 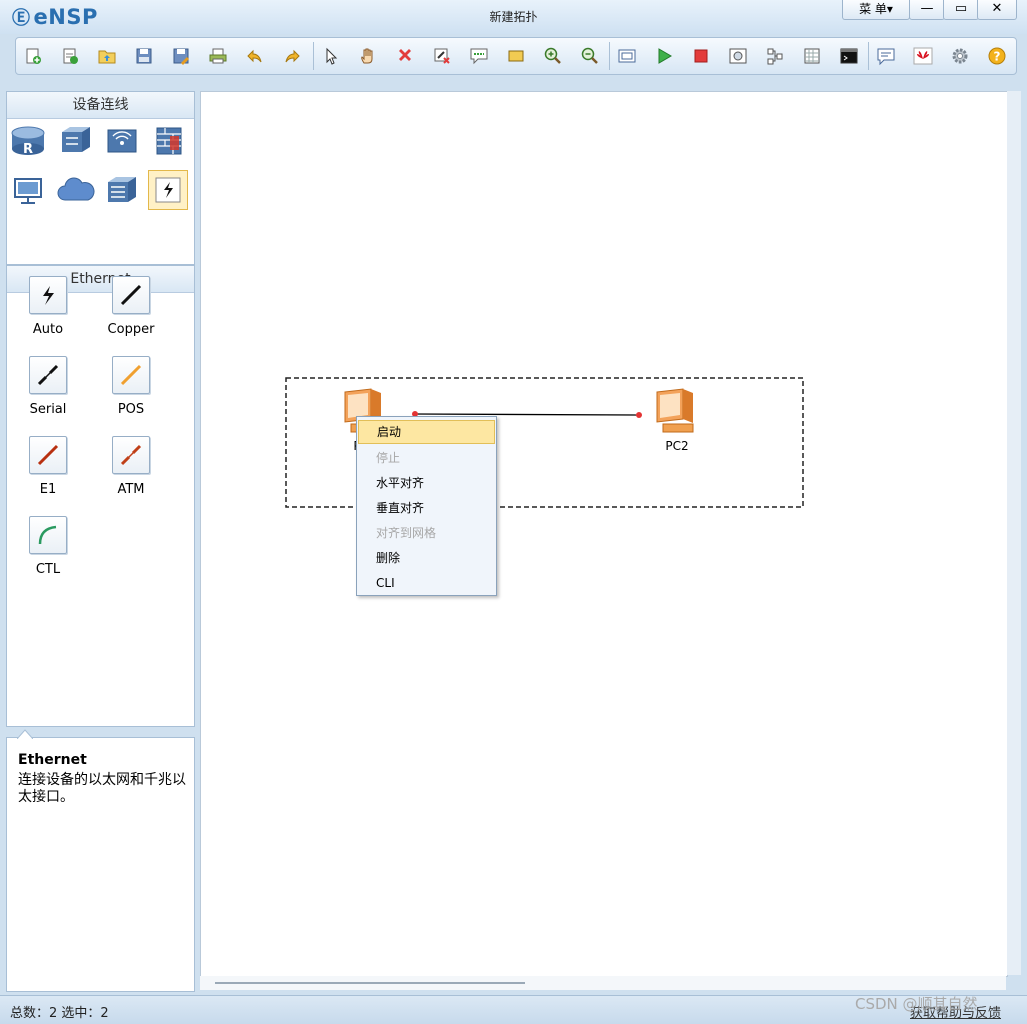 I want to click on save-as-icon, so click(x=181, y=56).